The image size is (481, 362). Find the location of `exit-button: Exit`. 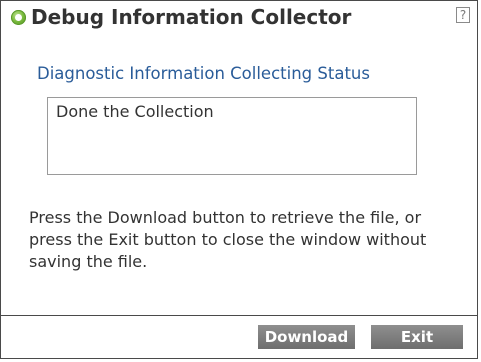

exit-button: Exit is located at coordinates (417, 337).